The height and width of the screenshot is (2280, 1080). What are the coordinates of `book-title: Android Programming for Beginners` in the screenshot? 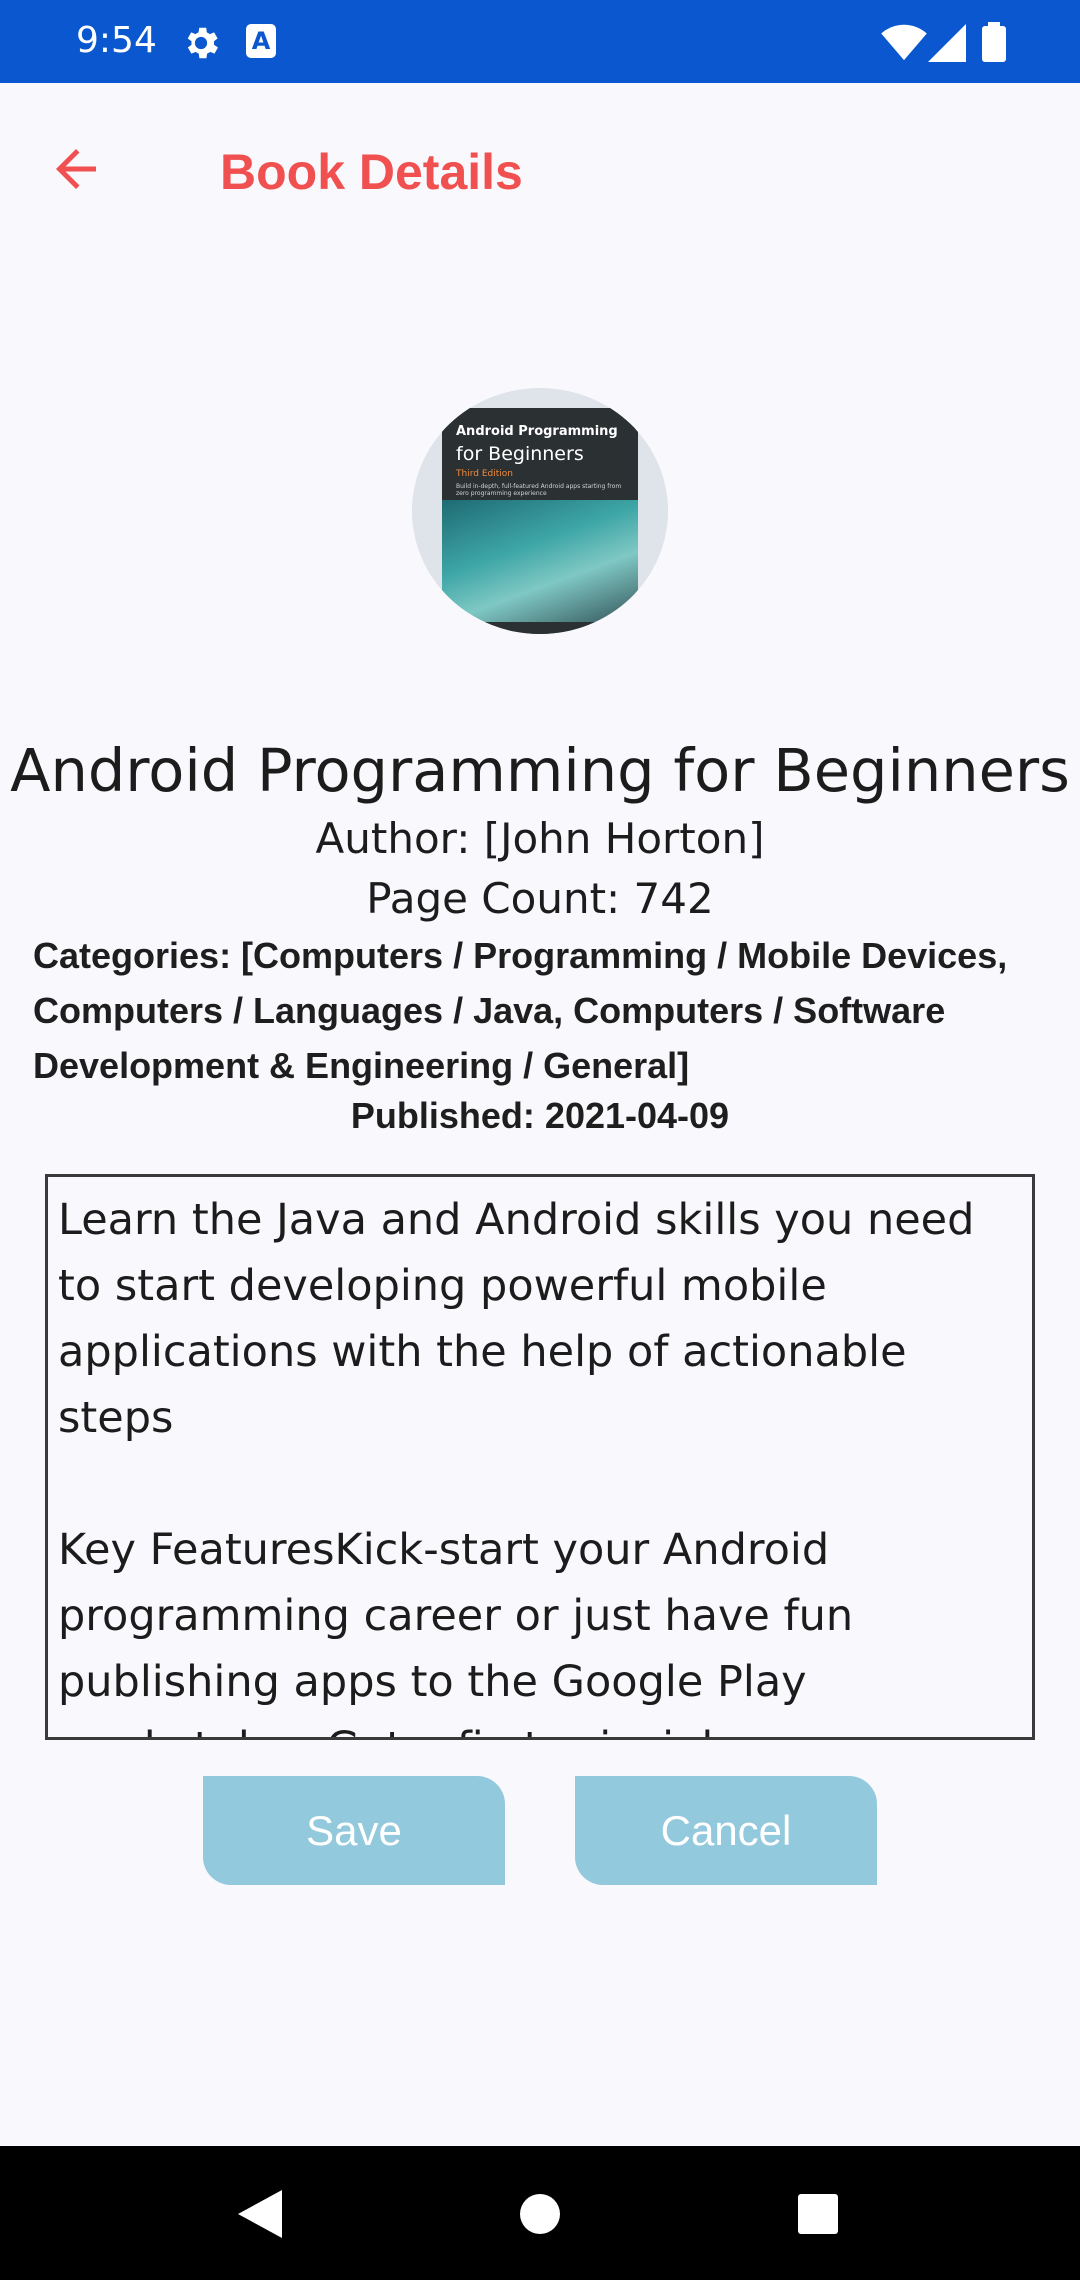 It's located at (540, 770).